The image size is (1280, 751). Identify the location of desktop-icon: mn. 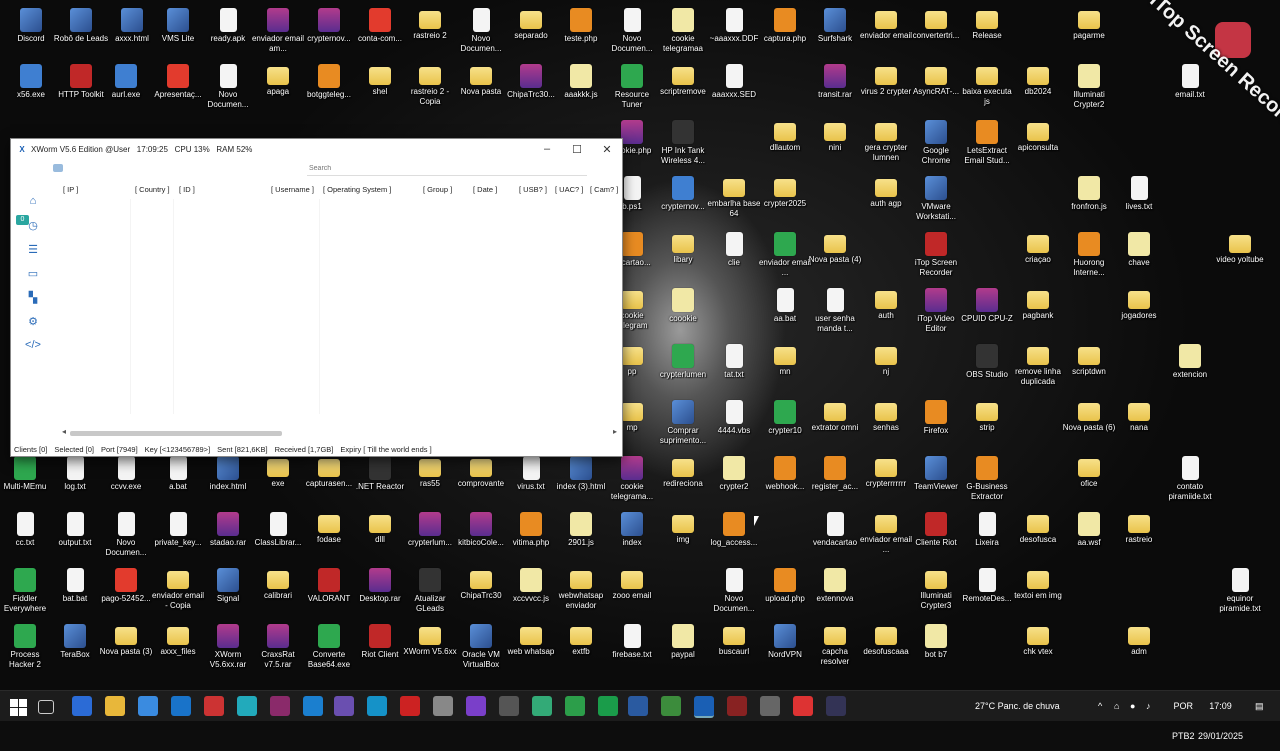
(785, 358).